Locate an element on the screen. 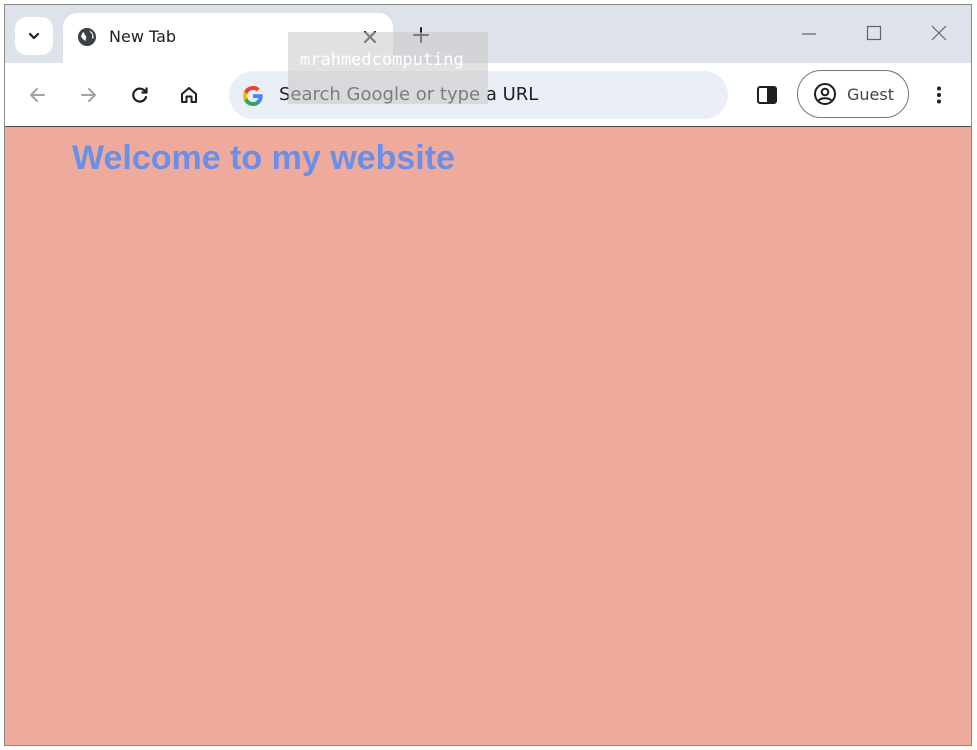 The width and height of the screenshot is (977, 750). chevron-down-icon is located at coordinates (34, 36).